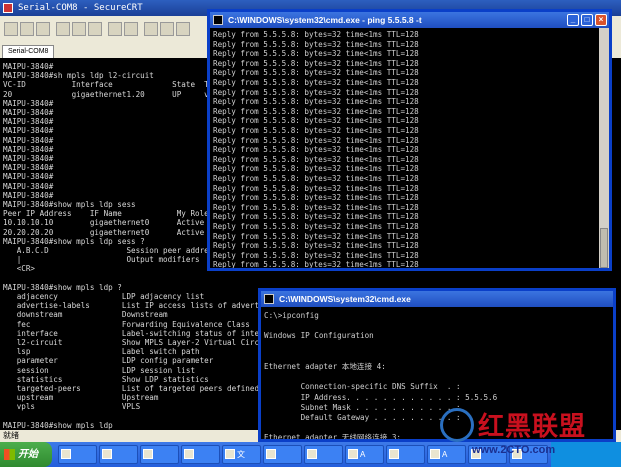 The height and width of the screenshot is (467, 621). Describe the element at coordinates (79, 29) in the screenshot. I see `copy-icon` at that location.